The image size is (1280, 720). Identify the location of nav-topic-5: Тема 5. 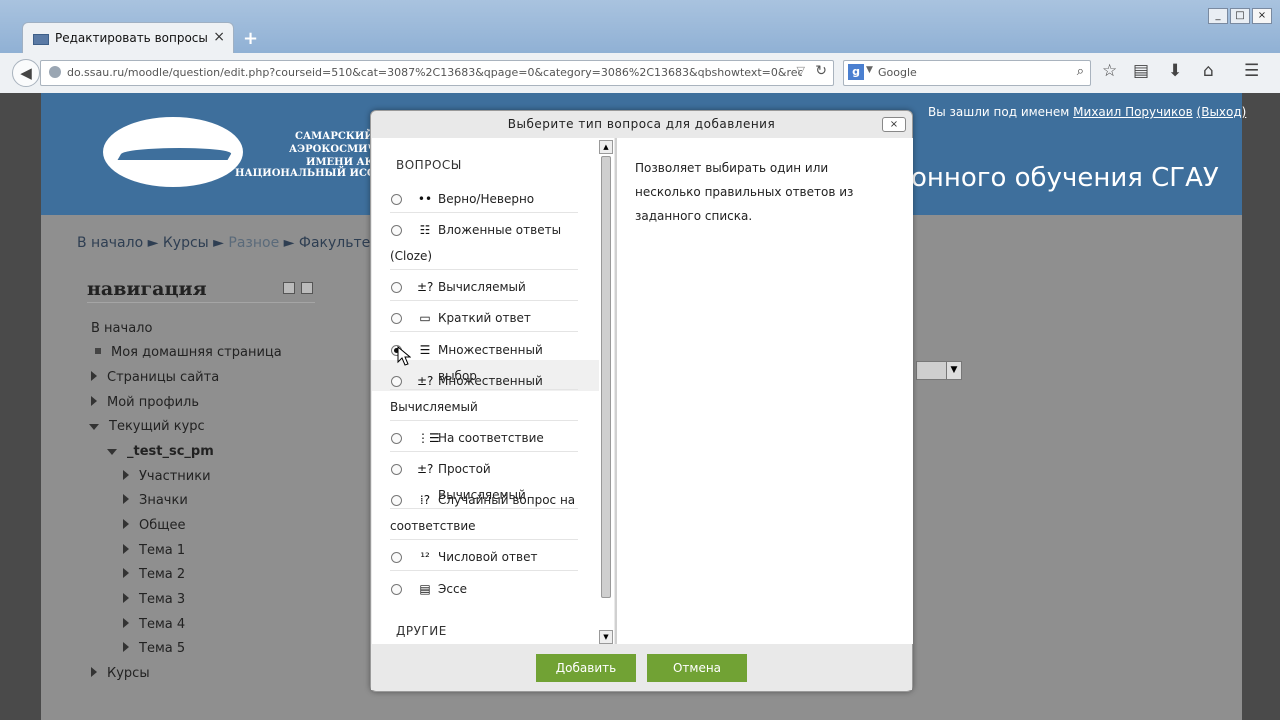
(154, 648).